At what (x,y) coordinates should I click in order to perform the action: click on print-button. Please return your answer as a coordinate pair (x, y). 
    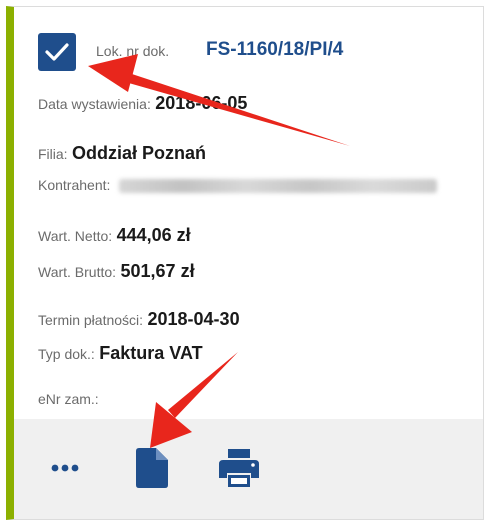
    Looking at the image, I should click on (239, 468).